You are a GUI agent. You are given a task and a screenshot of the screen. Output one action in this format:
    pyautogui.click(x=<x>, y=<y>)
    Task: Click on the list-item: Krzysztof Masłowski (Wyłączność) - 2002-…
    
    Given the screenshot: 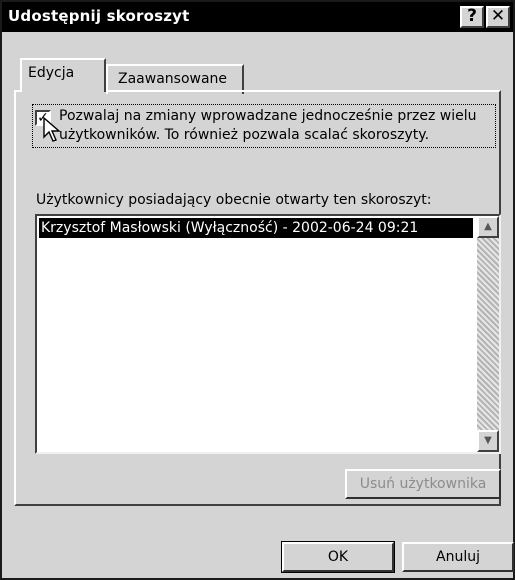 What is the action you would take?
    pyautogui.click(x=256, y=228)
    